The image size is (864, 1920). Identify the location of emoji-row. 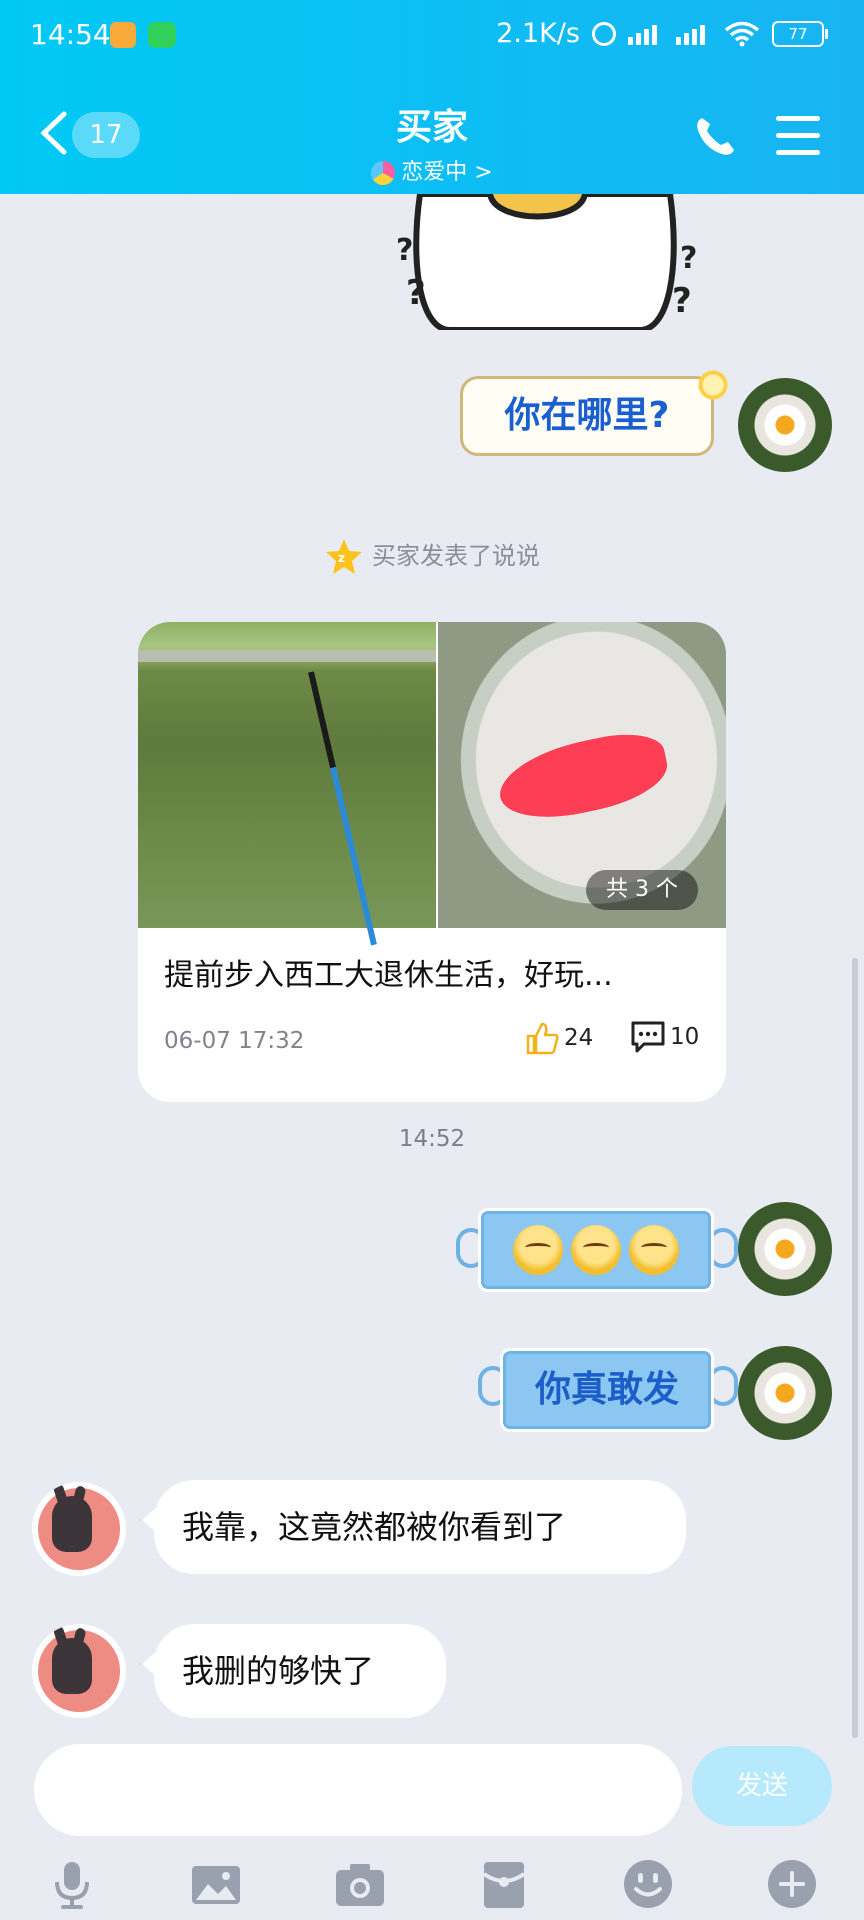
(596, 1245).